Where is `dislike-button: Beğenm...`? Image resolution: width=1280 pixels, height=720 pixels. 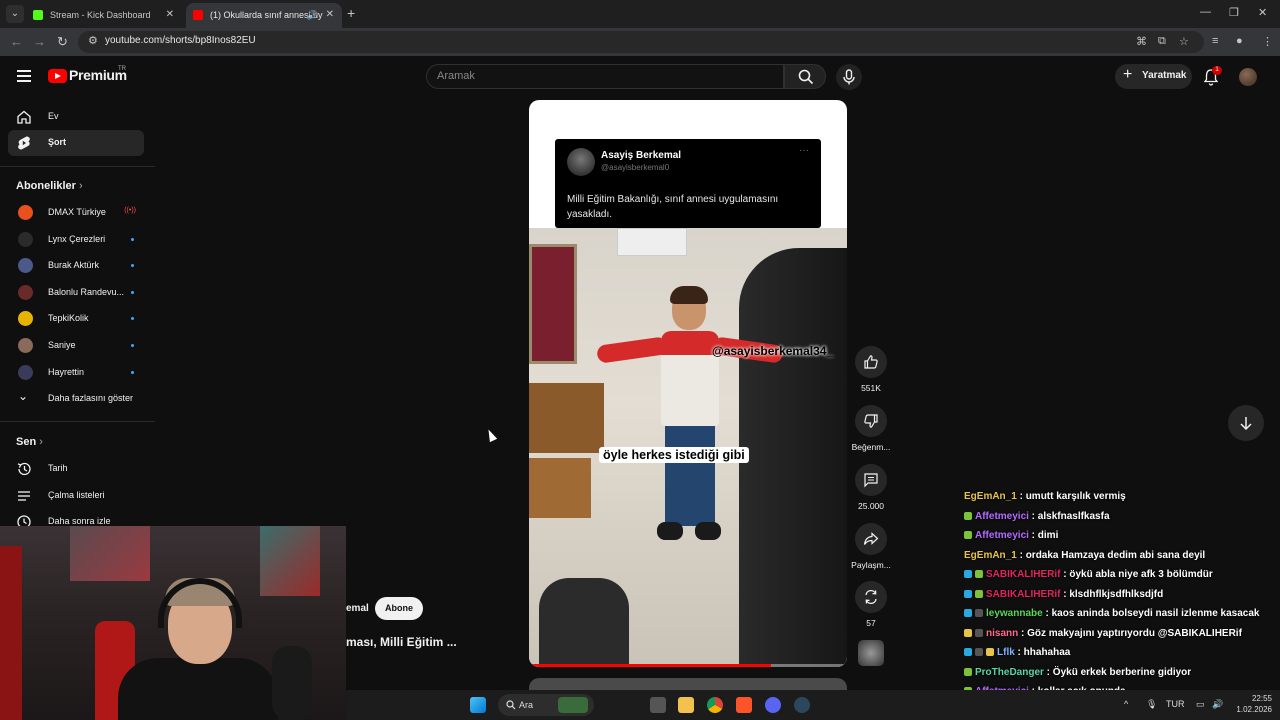 dislike-button: Beğenm... is located at coordinates (871, 428).